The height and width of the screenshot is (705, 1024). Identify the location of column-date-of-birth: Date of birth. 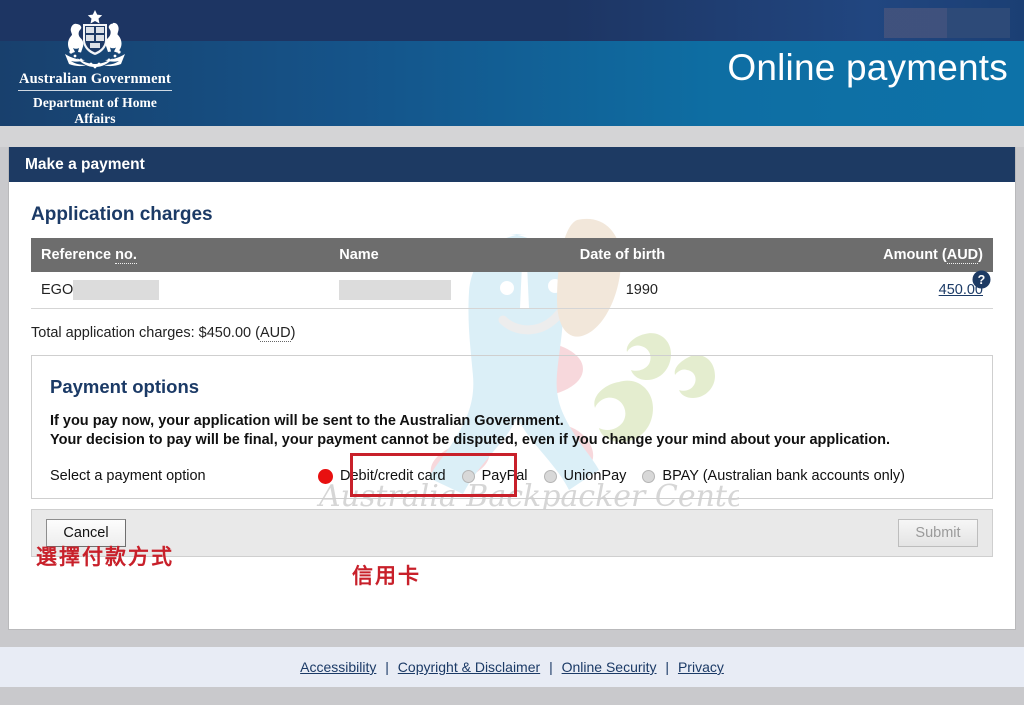
(685, 255).